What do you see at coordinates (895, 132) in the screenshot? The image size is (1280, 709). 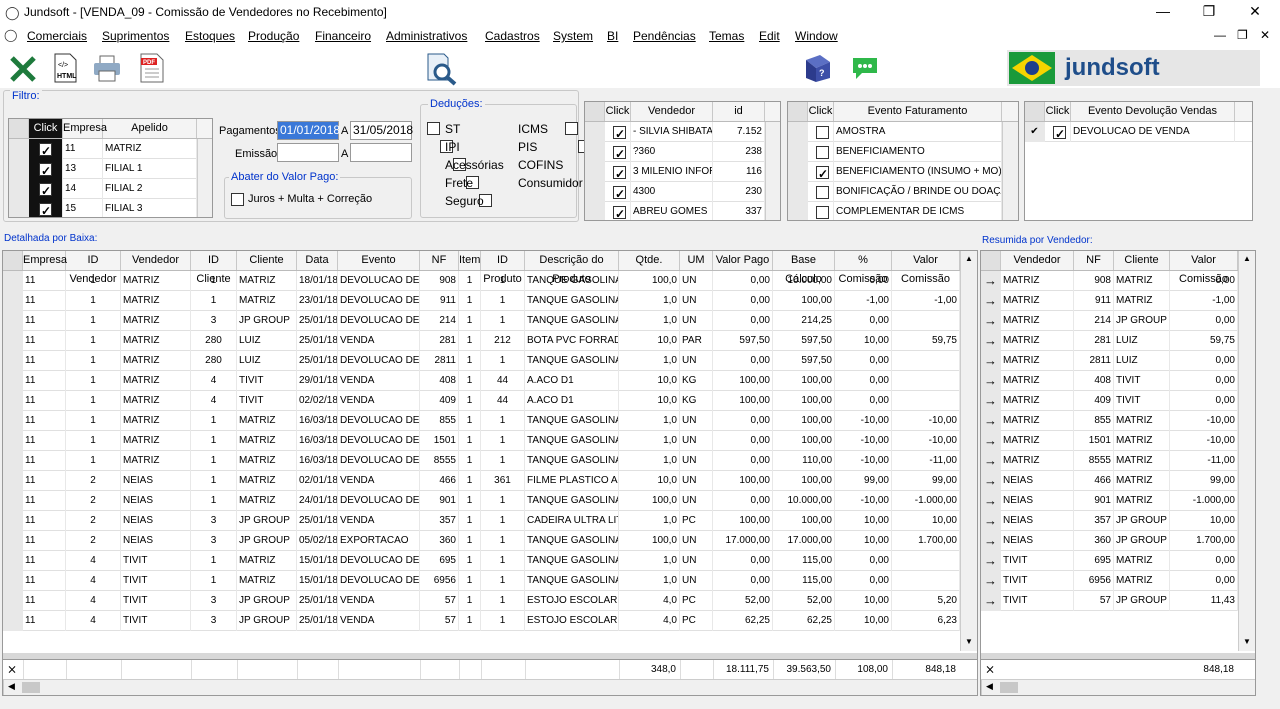 I see `list-item: AMOSTRA` at bounding box center [895, 132].